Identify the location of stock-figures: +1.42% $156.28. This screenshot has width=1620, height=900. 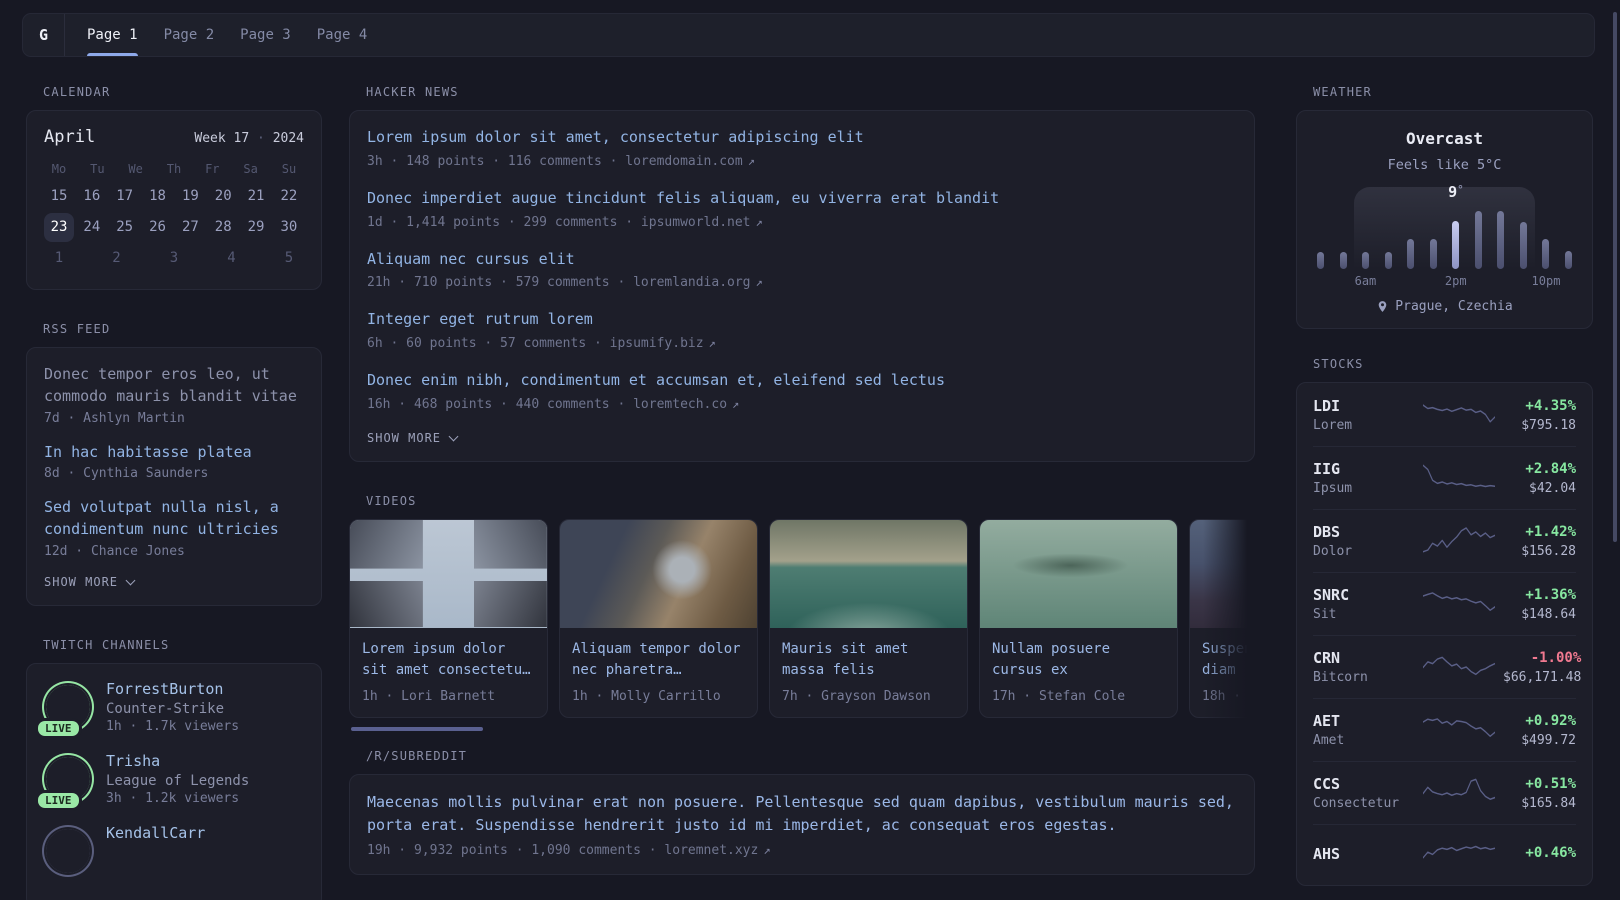
(1539, 541).